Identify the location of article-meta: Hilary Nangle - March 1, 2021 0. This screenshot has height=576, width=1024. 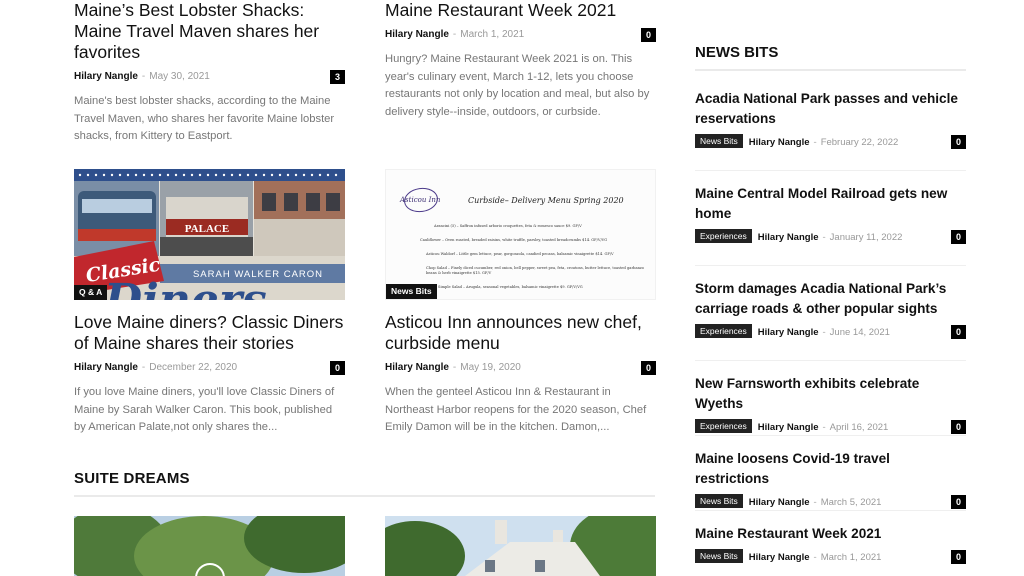
(520, 35).